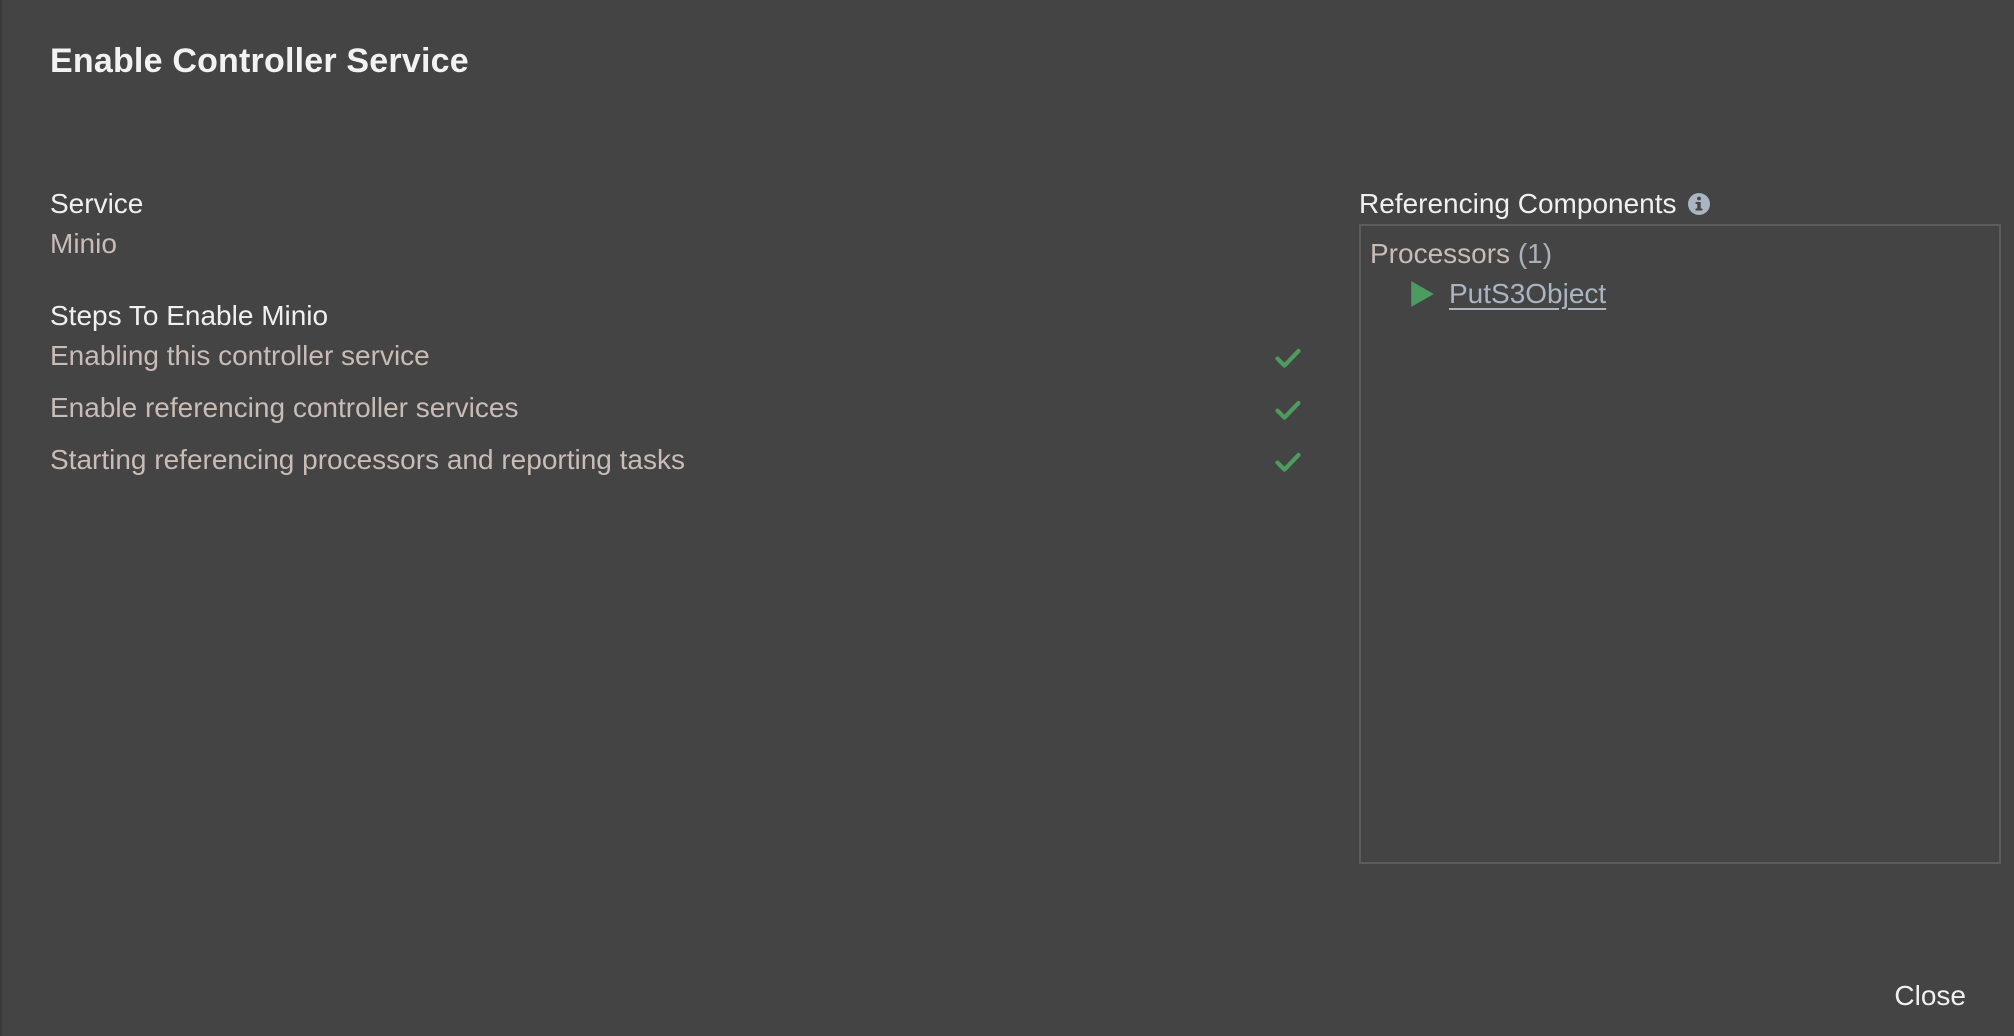 The height and width of the screenshot is (1036, 2014). I want to click on step-row: Enabling this controller service, so click(675, 360).